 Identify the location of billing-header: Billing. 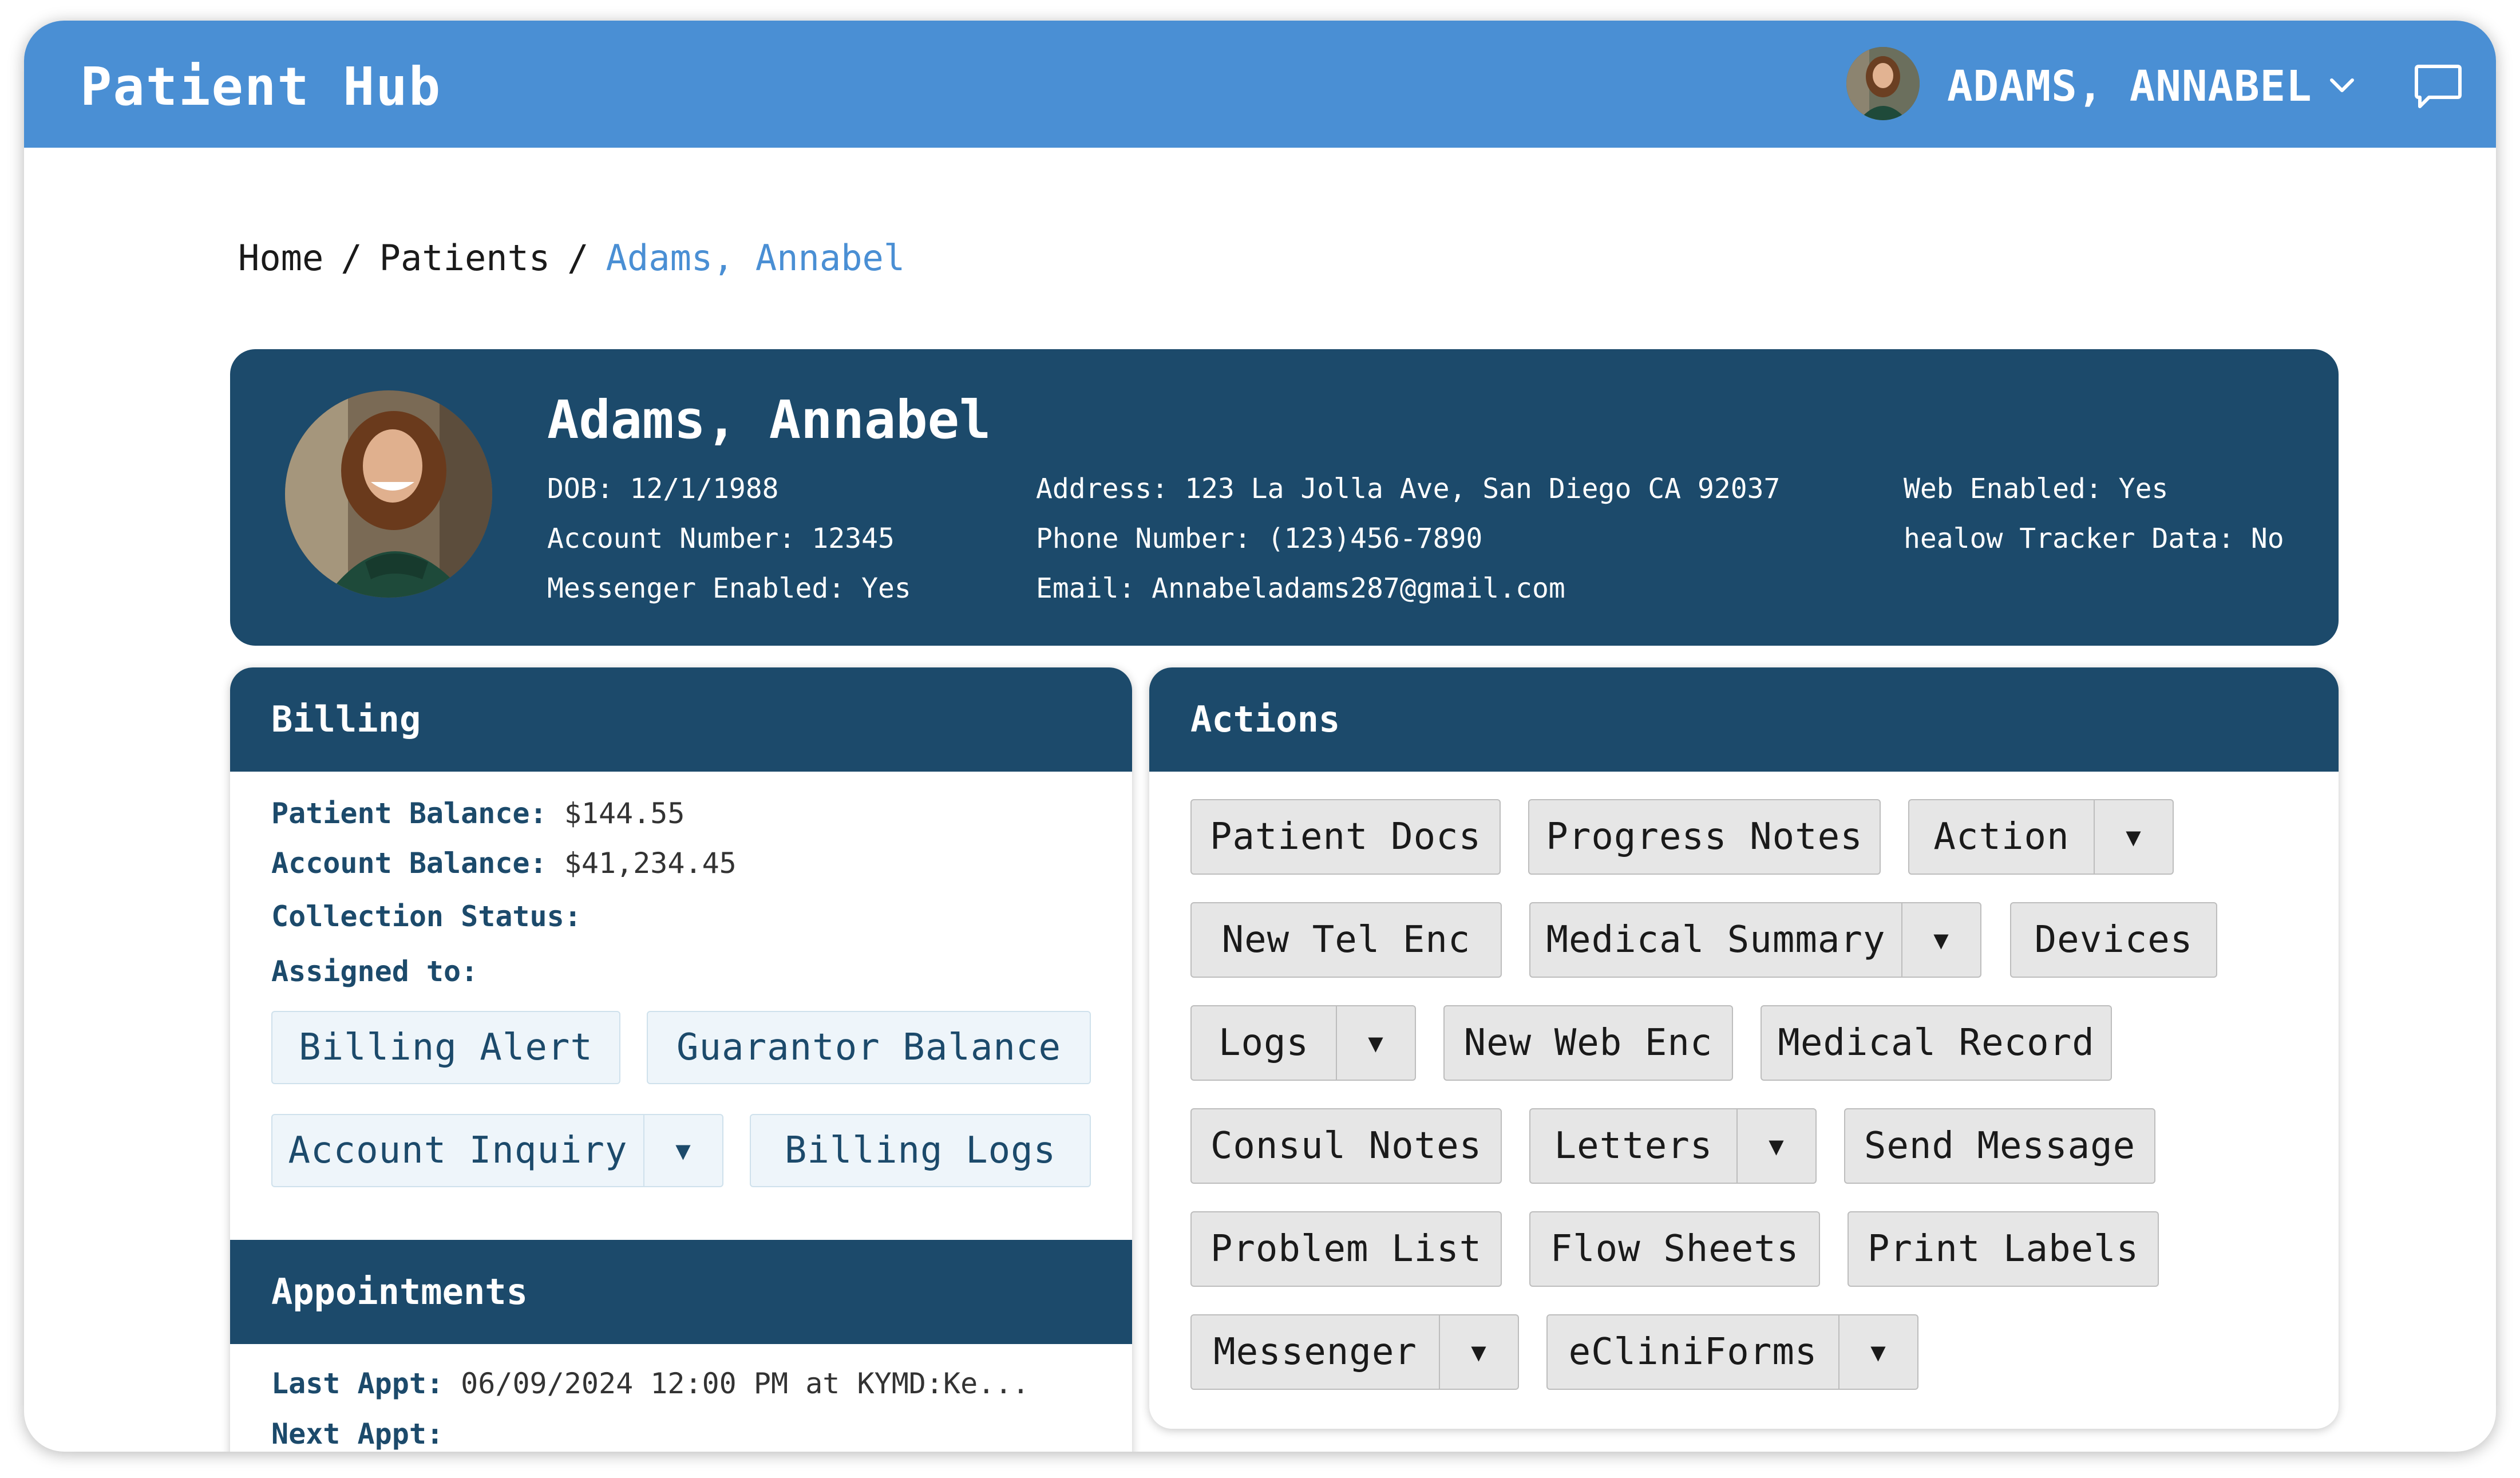
(681, 719).